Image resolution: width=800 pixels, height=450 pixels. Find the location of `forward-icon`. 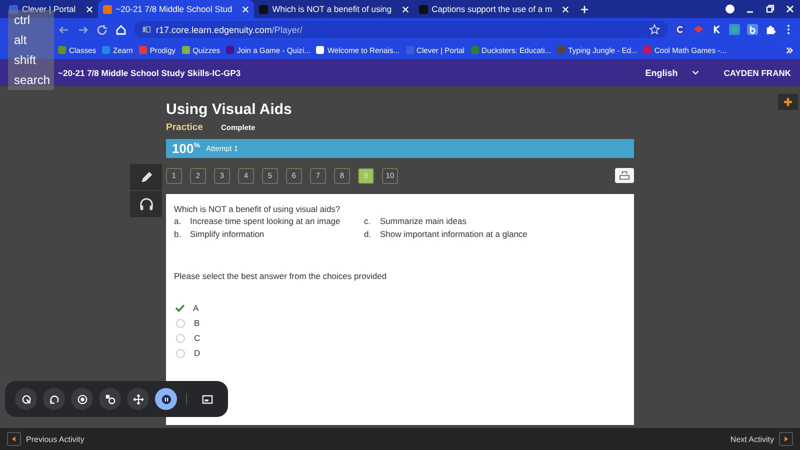

forward-icon is located at coordinates (83, 30).